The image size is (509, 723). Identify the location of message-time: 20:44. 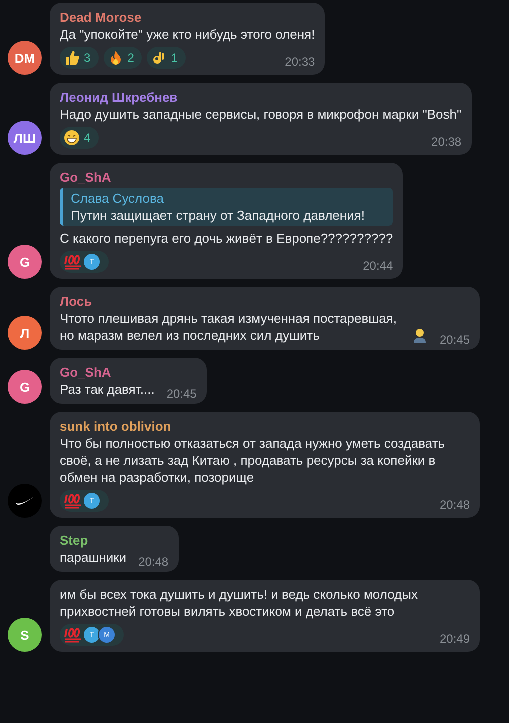
(378, 266).